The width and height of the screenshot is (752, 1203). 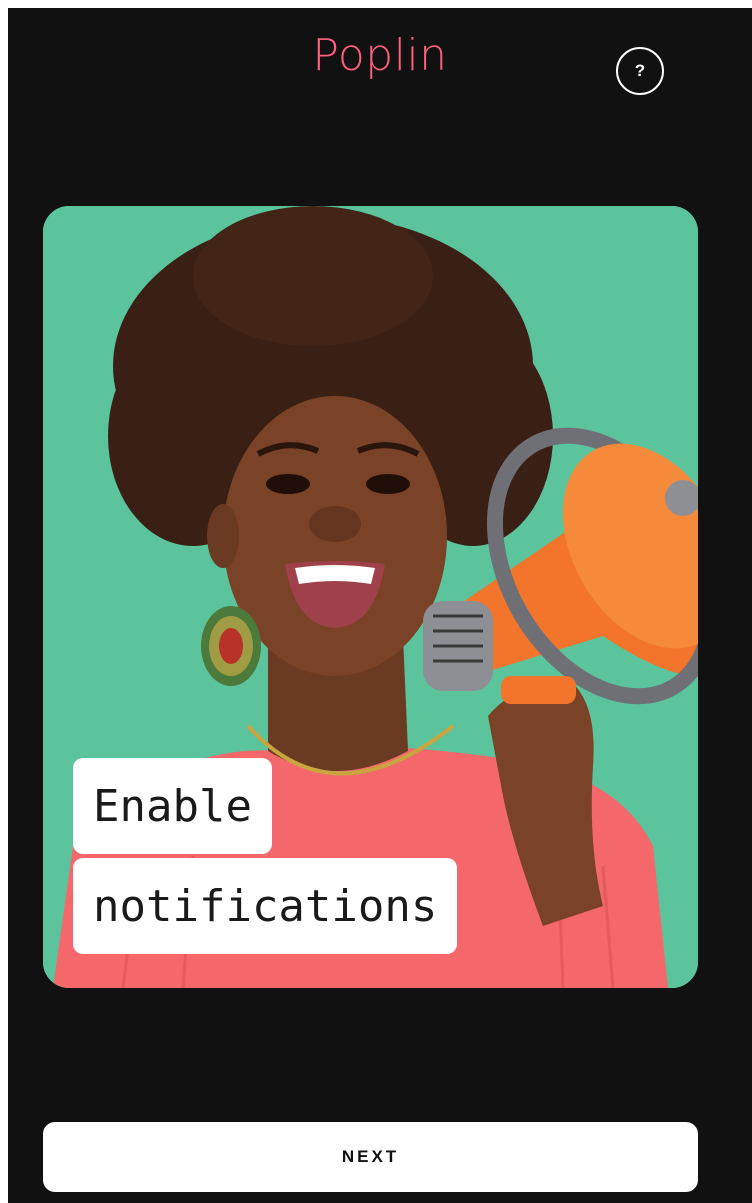 What do you see at coordinates (640, 71) in the screenshot?
I see `help-button: ?` at bounding box center [640, 71].